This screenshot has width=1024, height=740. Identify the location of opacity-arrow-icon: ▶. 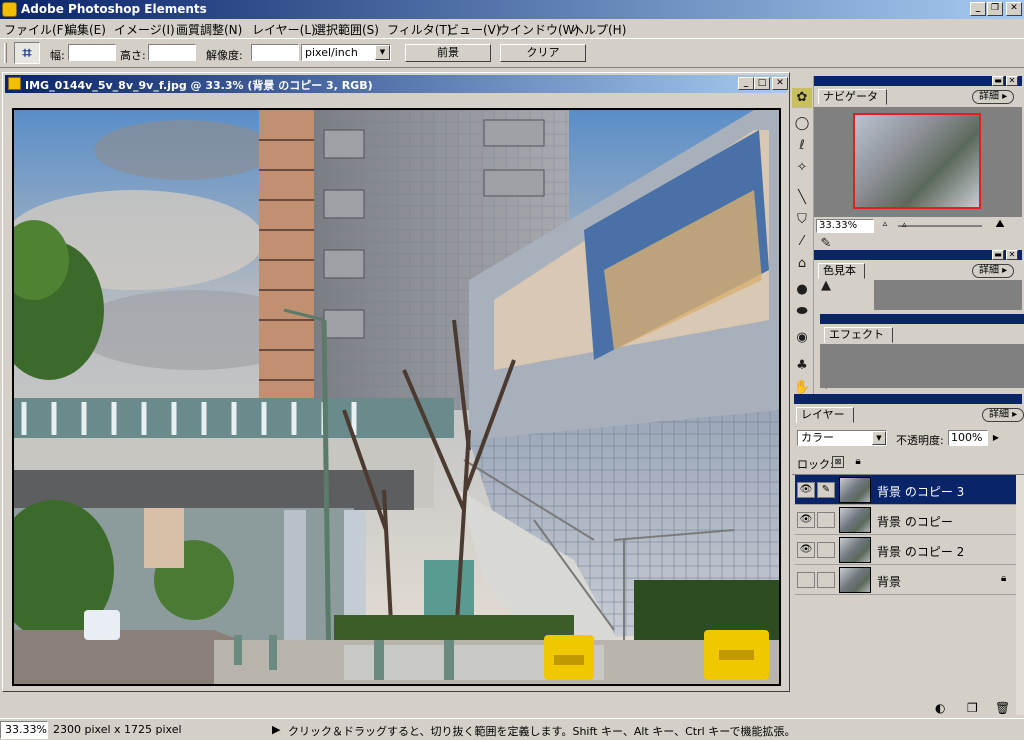
(996, 438).